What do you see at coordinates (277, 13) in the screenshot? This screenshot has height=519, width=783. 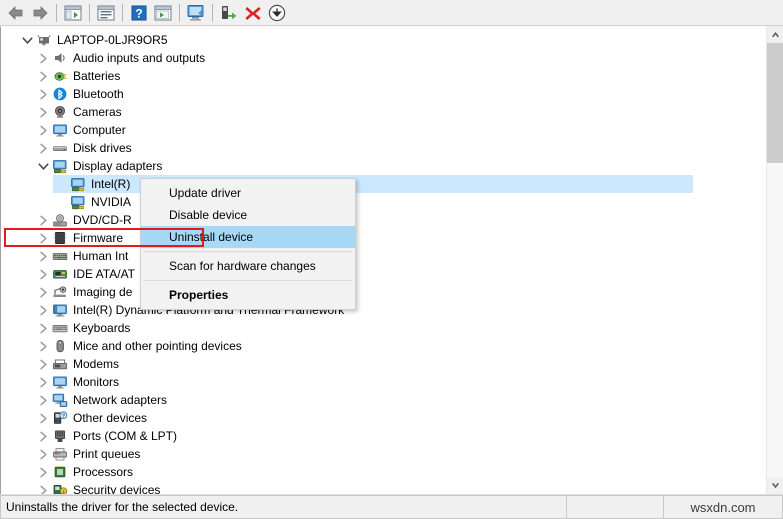 I see `disable-device-icon` at bounding box center [277, 13].